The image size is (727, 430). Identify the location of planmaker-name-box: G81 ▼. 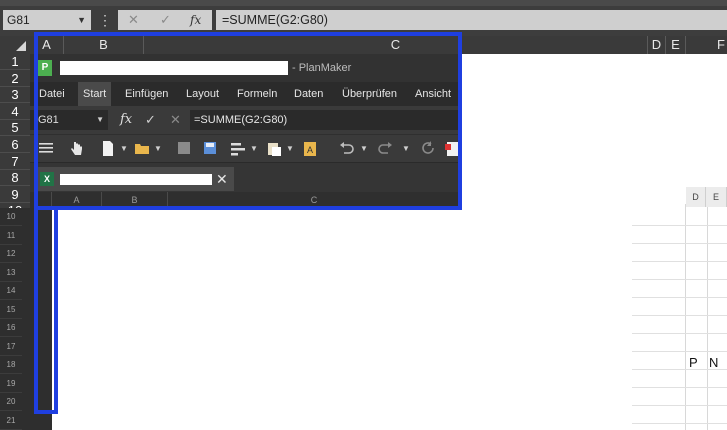
(69, 120).